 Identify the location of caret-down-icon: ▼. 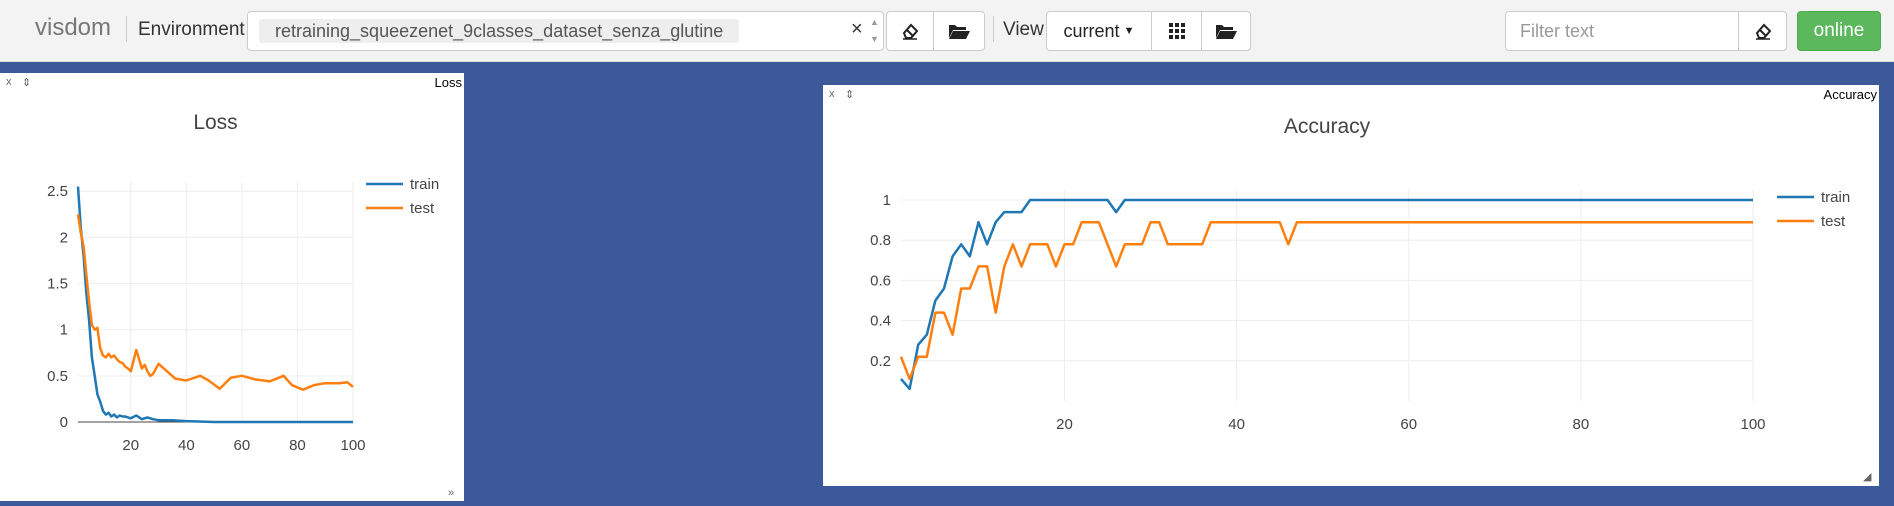
(1129, 31).